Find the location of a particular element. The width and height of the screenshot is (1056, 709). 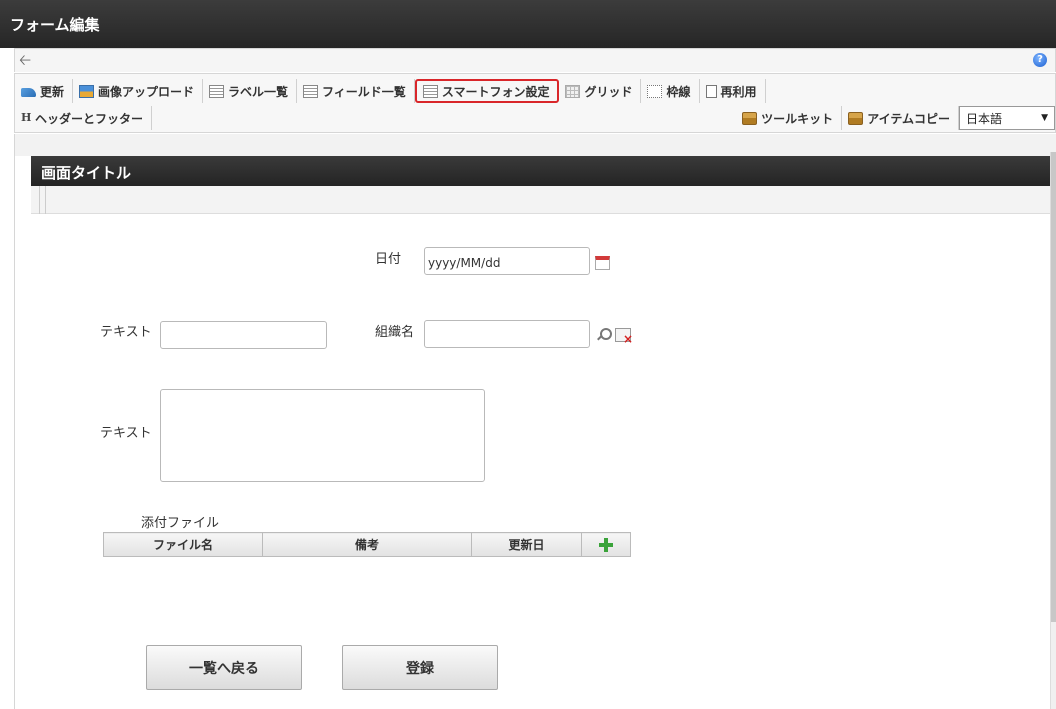

back-arrow-icon: 🡠 is located at coordinates (28, 60).